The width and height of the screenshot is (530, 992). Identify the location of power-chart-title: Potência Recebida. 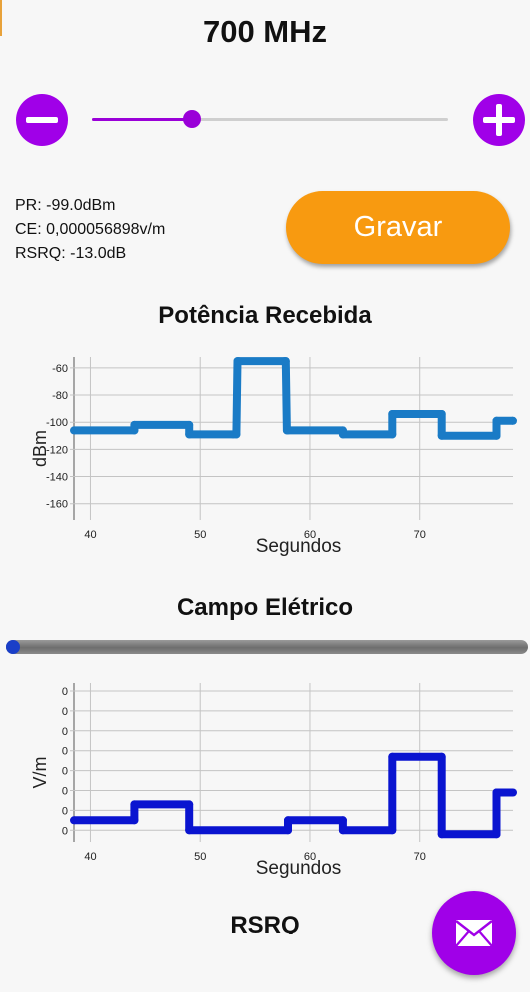
(265, 315).